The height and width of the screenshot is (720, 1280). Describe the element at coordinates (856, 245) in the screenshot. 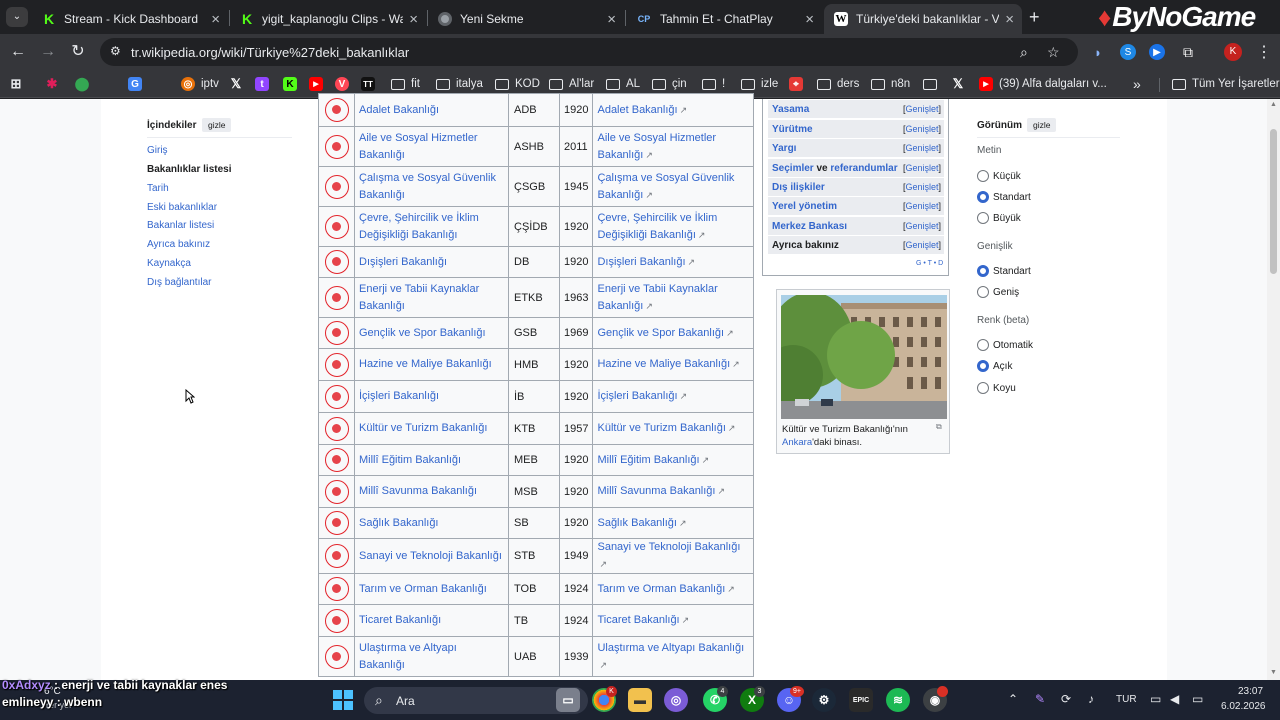

I see `navbox-row-ayrica-bakiniz: Ayrıca bakınız [Genişlet]` at that location.